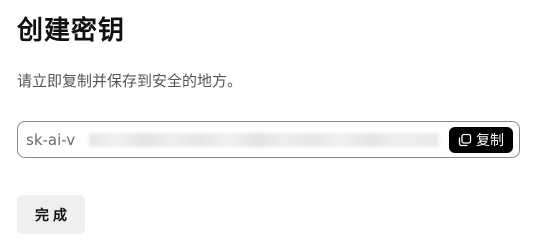  What do you see at coordinates (465, 140) in the screenshot?
I see `copy-icon` at bounding box center [465, 140].